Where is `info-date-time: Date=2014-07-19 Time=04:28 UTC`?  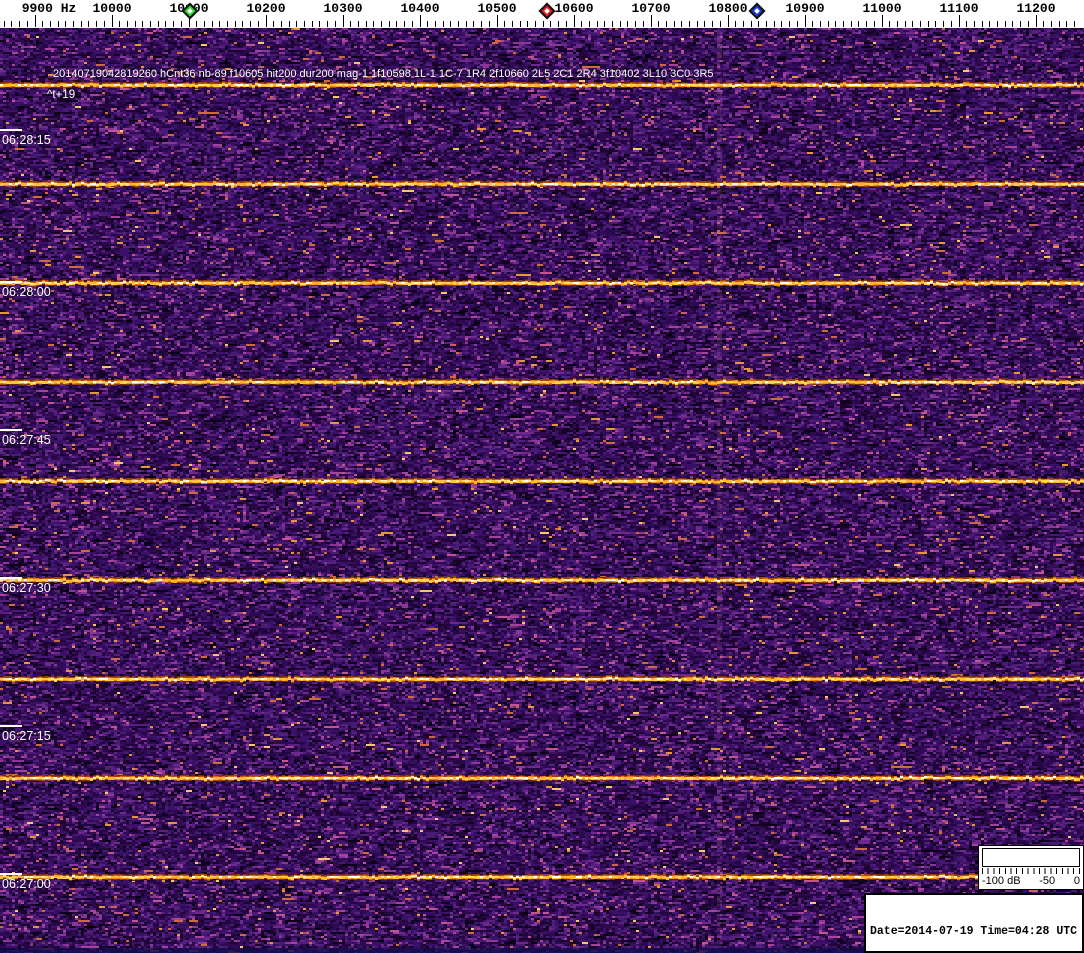
info-date-time: Date=2014-07-19 Time=04:28 UTC is located at coordinates (974, 931).